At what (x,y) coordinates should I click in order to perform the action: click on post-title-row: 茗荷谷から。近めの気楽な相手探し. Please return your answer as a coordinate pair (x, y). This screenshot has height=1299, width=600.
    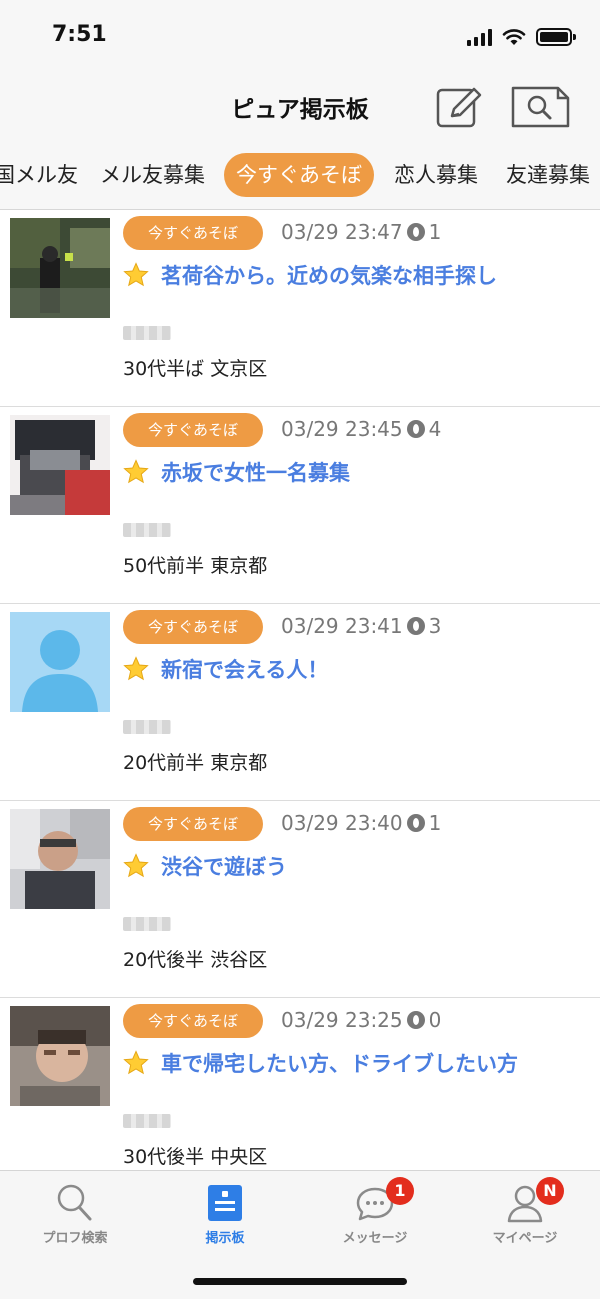
    Looking at the image, I should click on (310, 275).